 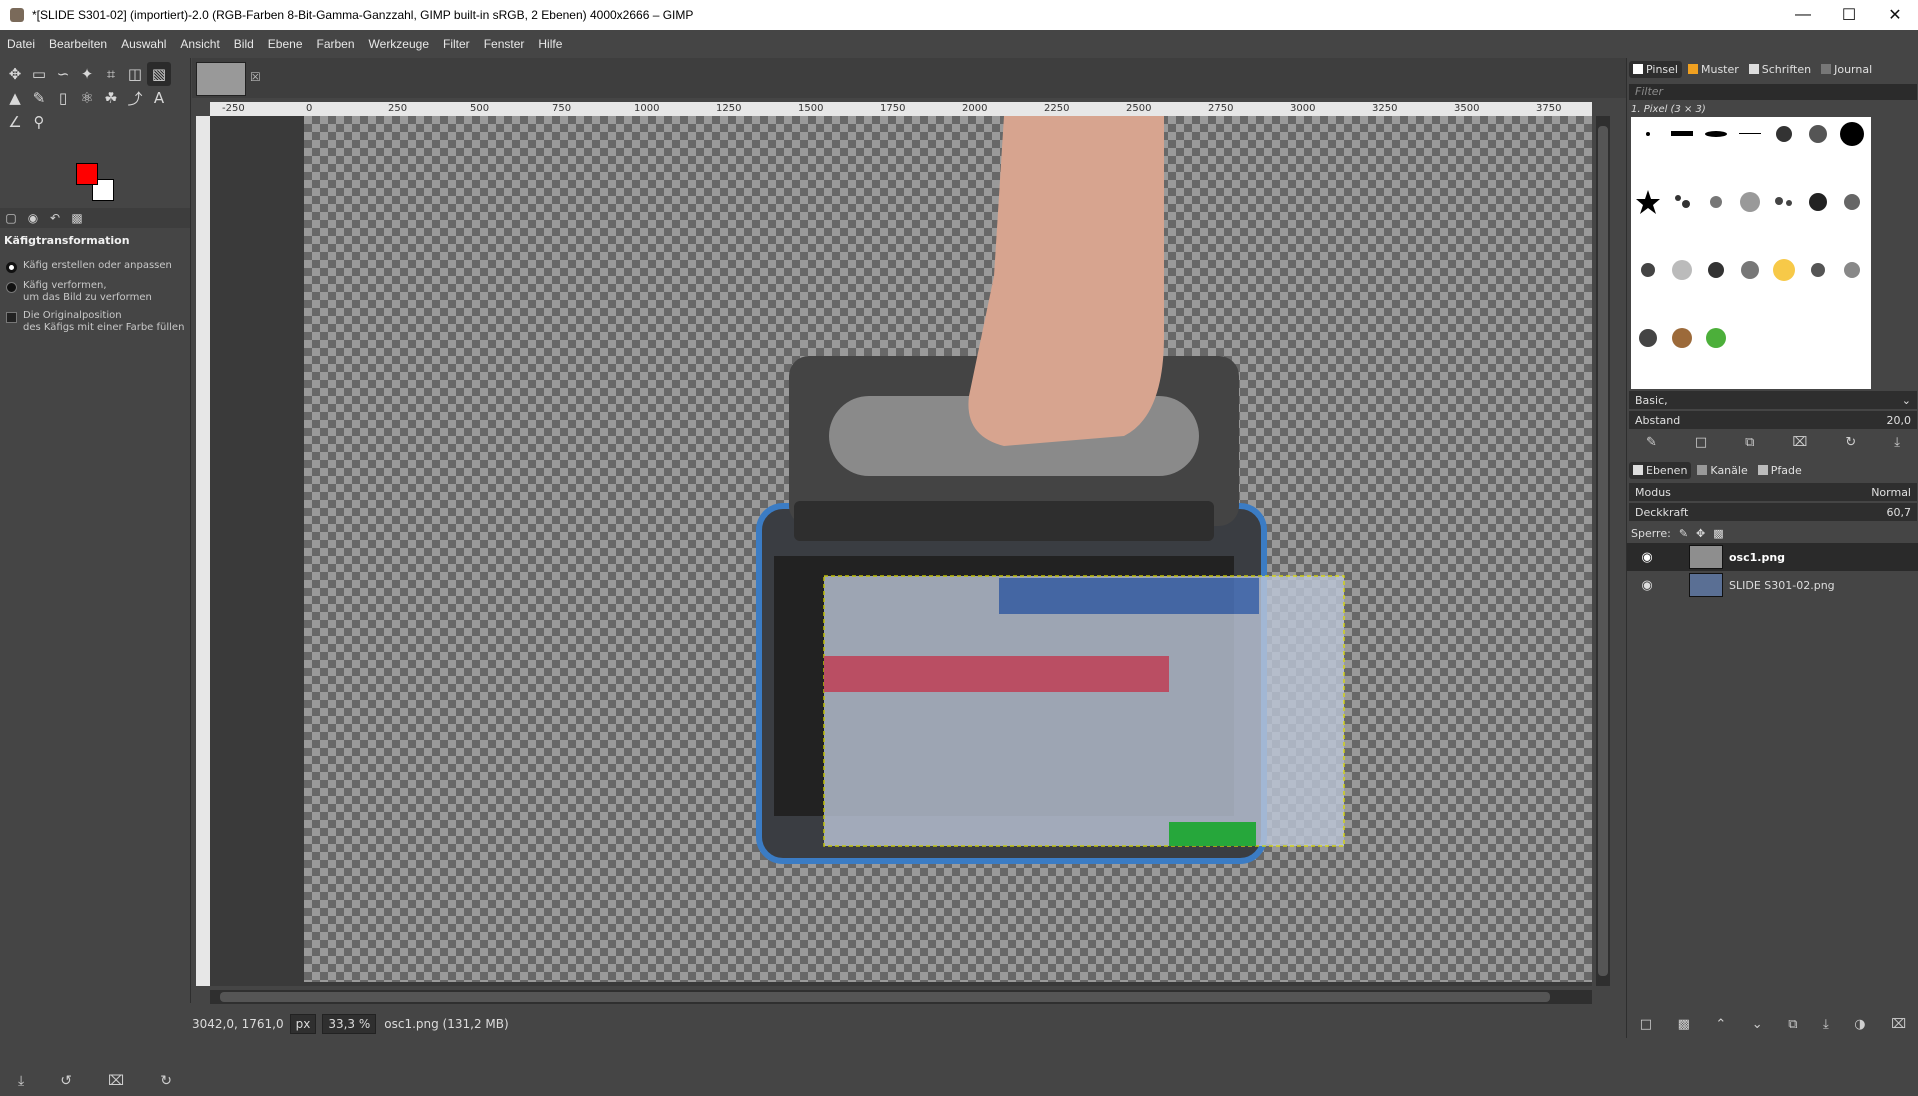 I want to click on tab-paths: Pfade, so click(x=1780, y=470).